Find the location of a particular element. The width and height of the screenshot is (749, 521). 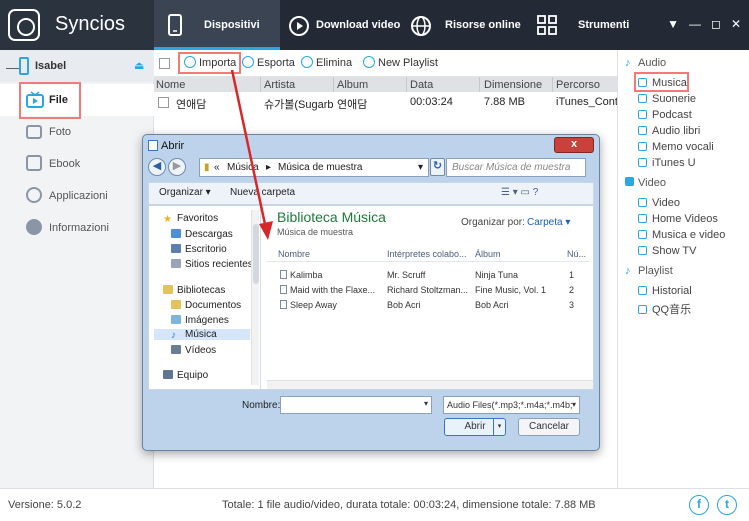

file-type-value: Audio Files(*.mp3;*.m4a;*.m4b; is located at coordinates (510, 405).